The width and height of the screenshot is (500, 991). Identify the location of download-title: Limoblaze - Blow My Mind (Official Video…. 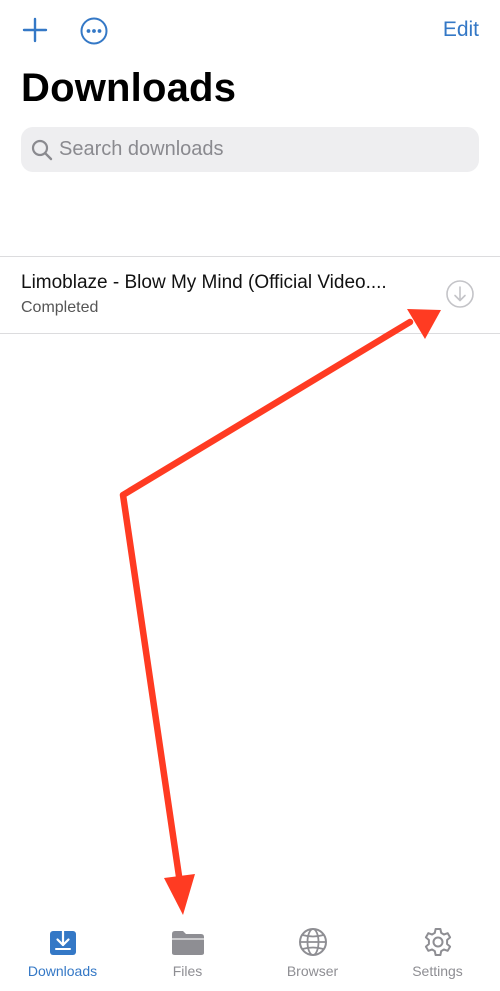
(204, 282).